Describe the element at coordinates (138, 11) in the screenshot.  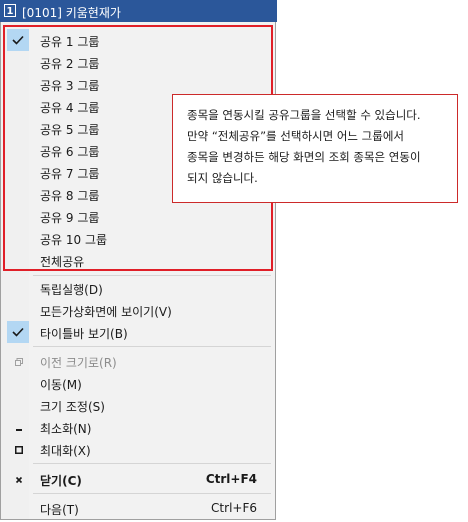
I see `window-title-bar: 1 [0101] 키움현재가` at that location.